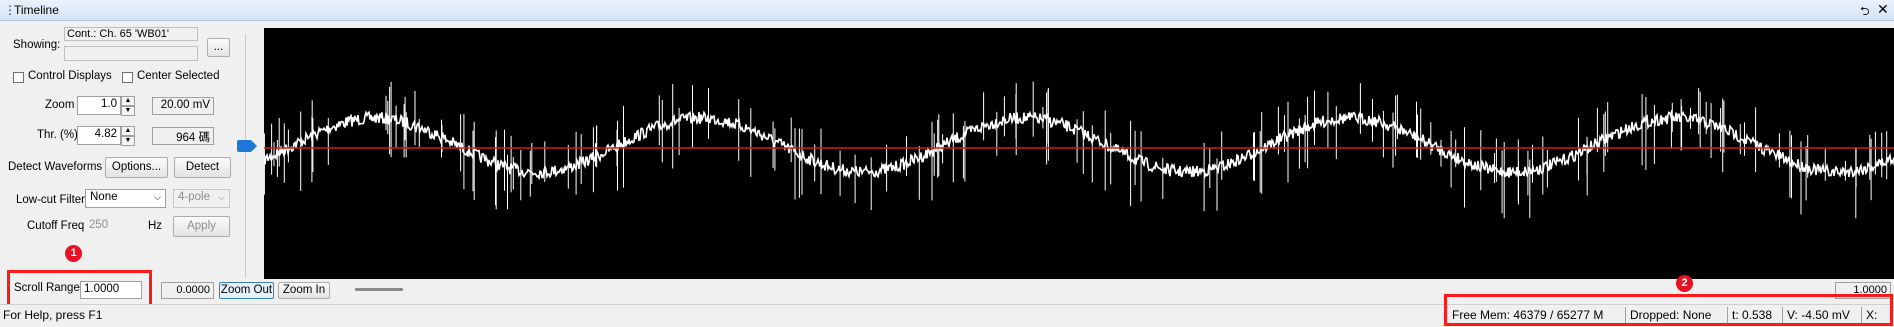  I want to click on lowcut-filter-label: Low-cut Filter, so click(51, 200).